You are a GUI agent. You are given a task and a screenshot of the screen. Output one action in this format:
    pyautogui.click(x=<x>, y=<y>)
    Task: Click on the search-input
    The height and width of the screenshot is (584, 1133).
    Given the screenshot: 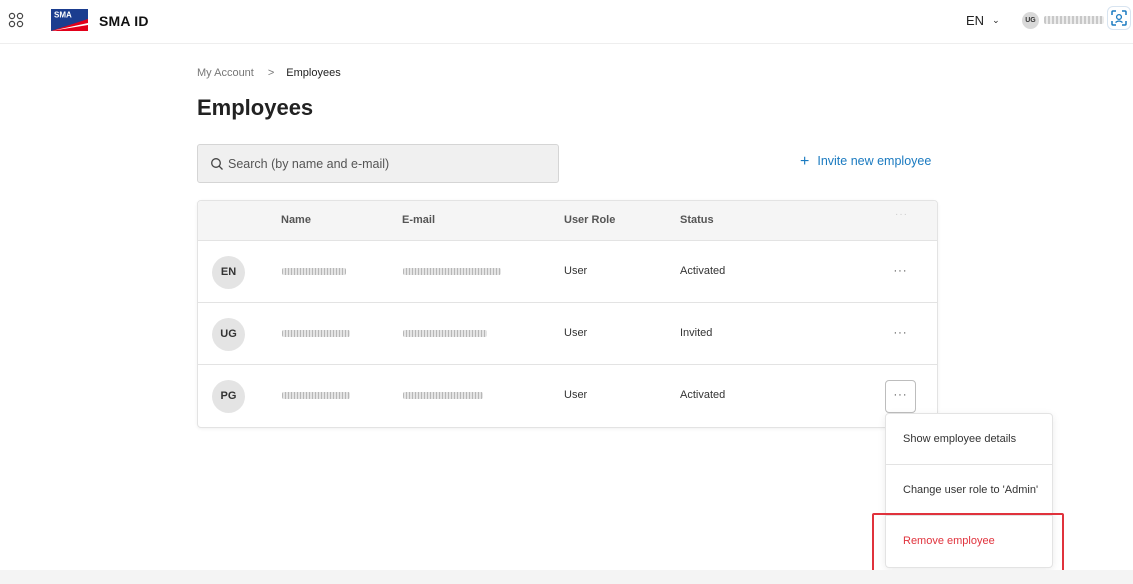 What is the action you would take?
    pyautogui.click(x=388, y=163)
    